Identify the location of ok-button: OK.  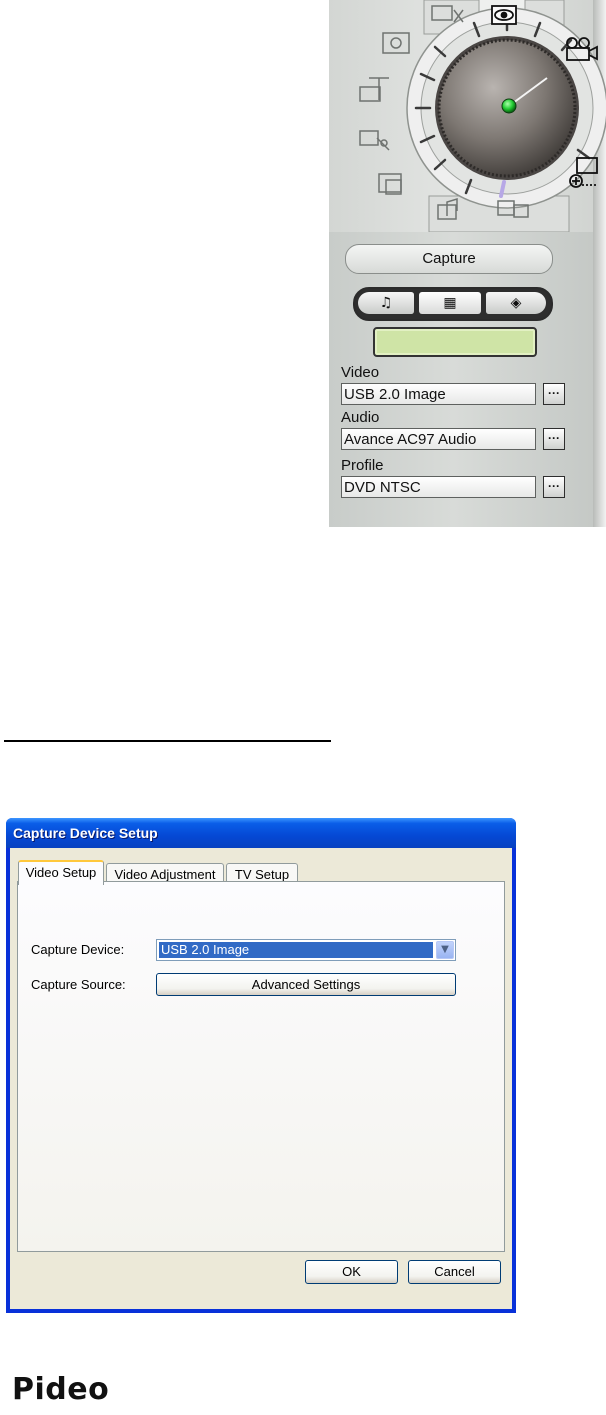
(351, 1272).